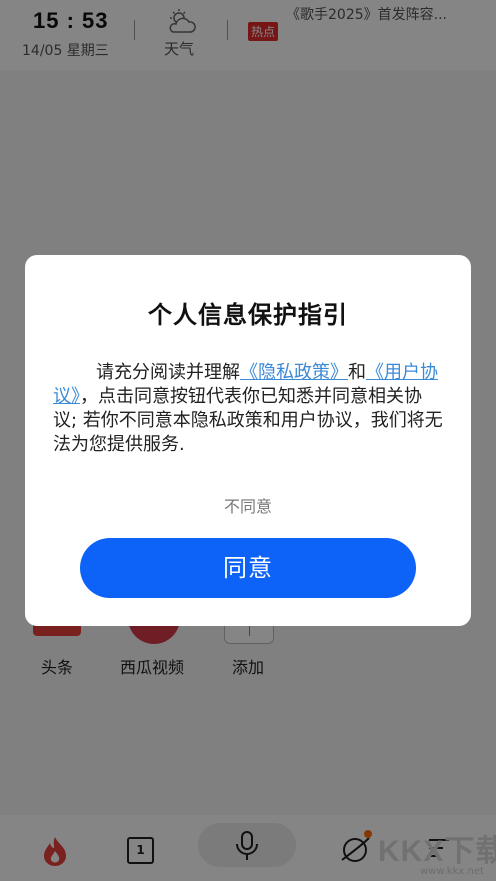 This screenshot has height=881, width=496. Describe the element at coordinates (357, 372) in the screenshot. I see `body-and: 和` at that location.